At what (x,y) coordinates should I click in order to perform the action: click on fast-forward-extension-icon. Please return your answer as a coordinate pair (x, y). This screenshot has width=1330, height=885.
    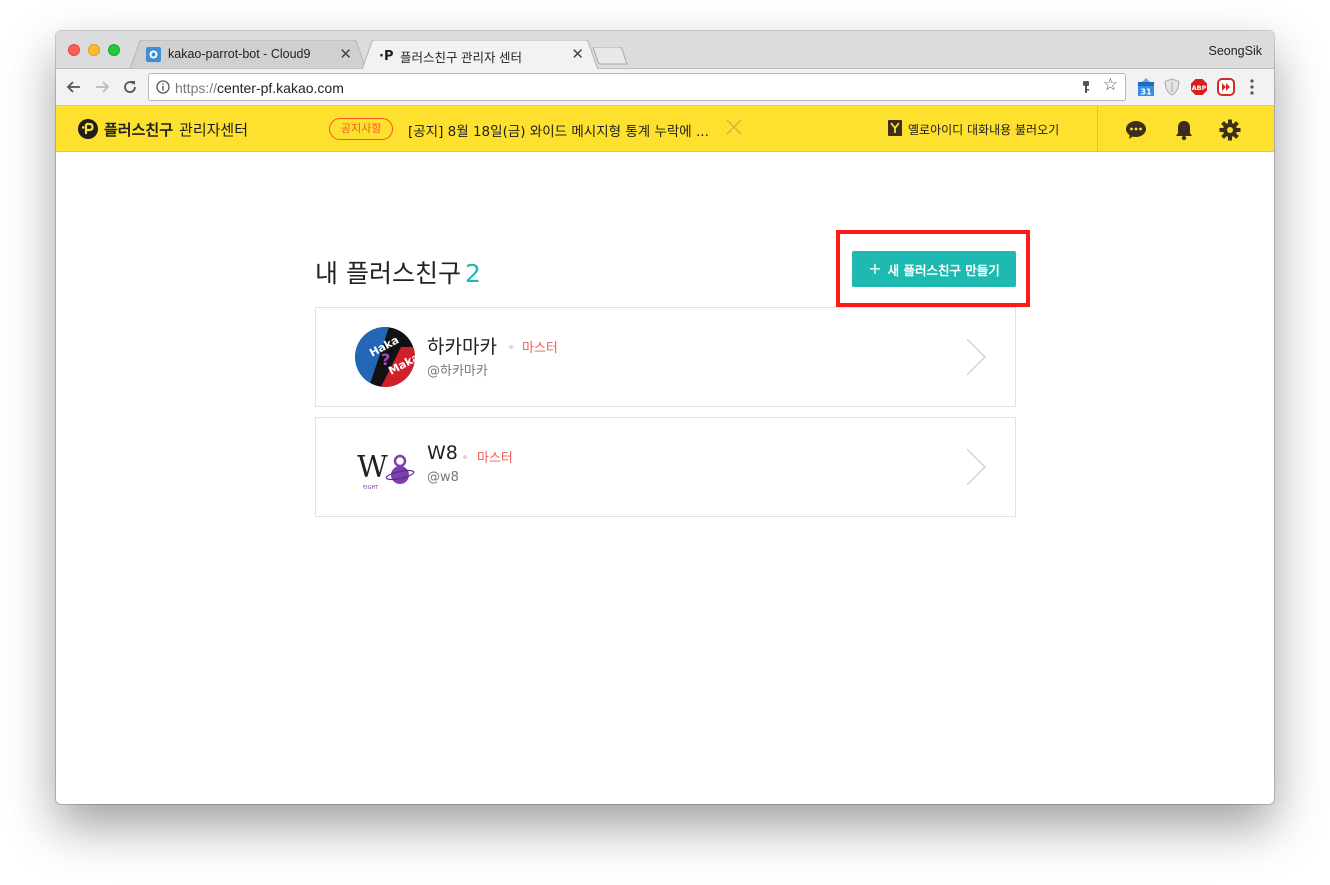
    Looking at the image, I should click on (1226, 87).